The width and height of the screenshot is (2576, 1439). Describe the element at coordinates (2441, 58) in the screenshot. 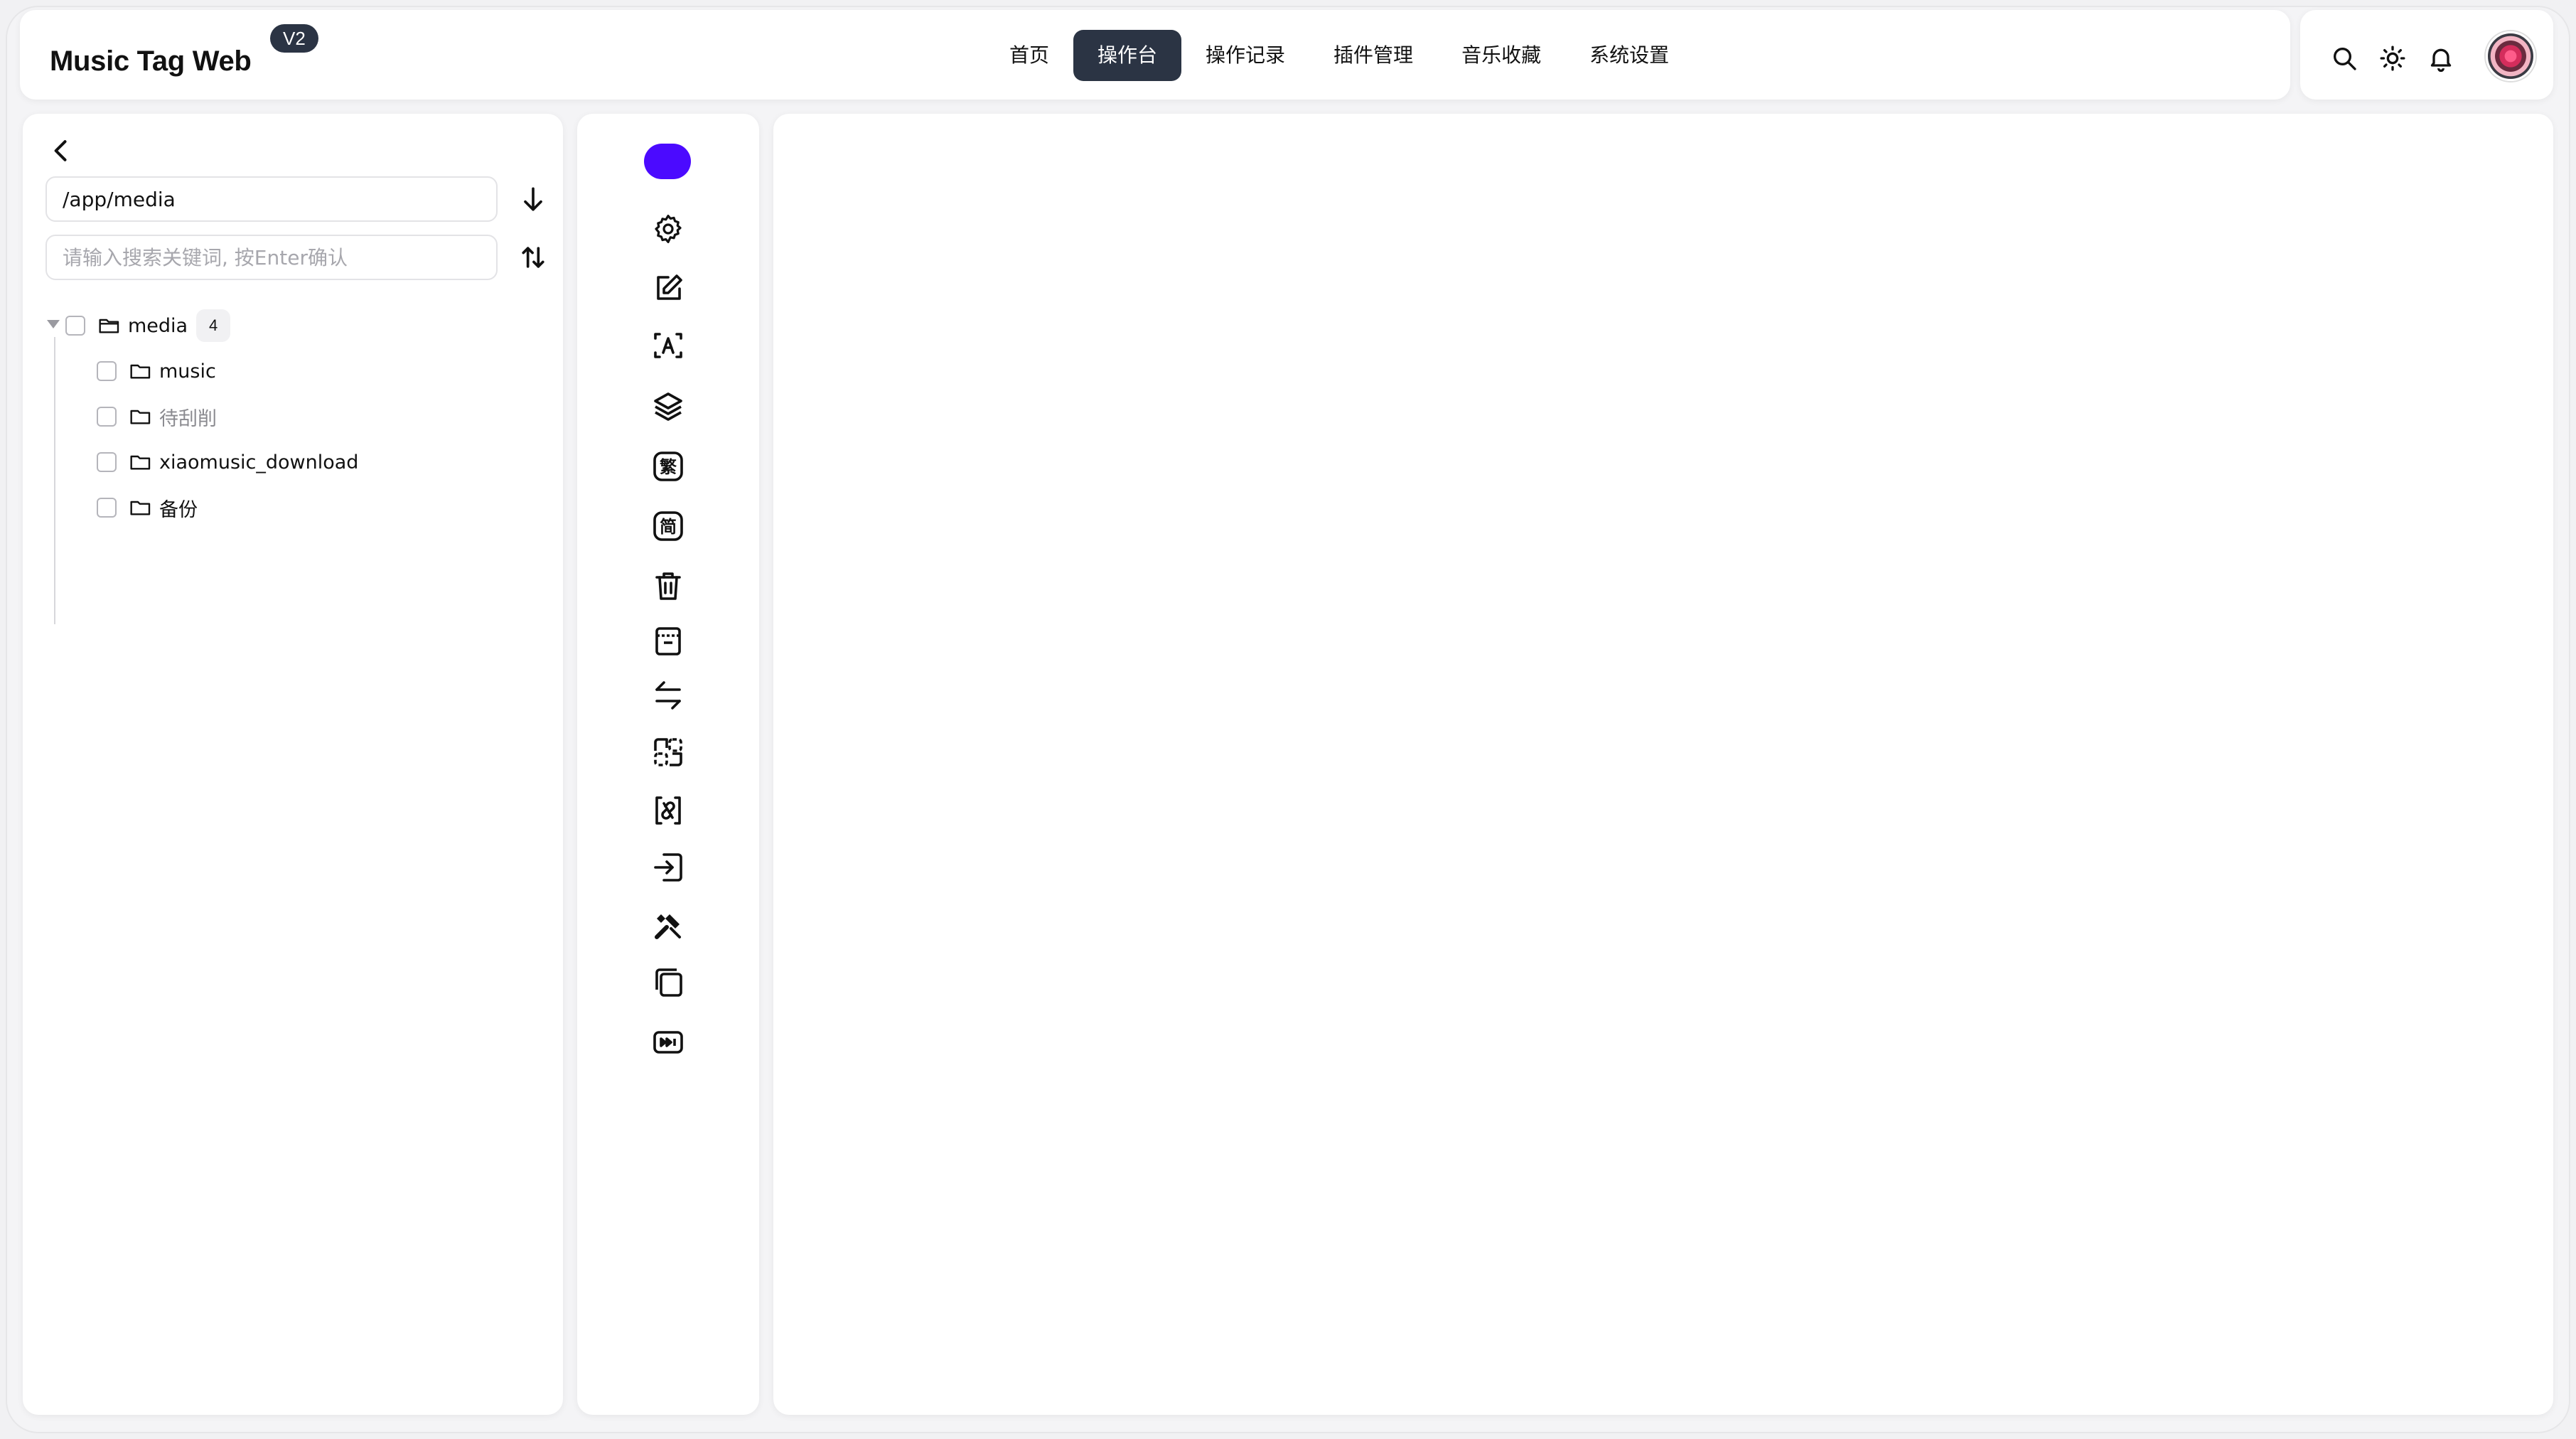

I see `bell-icon` at that location.